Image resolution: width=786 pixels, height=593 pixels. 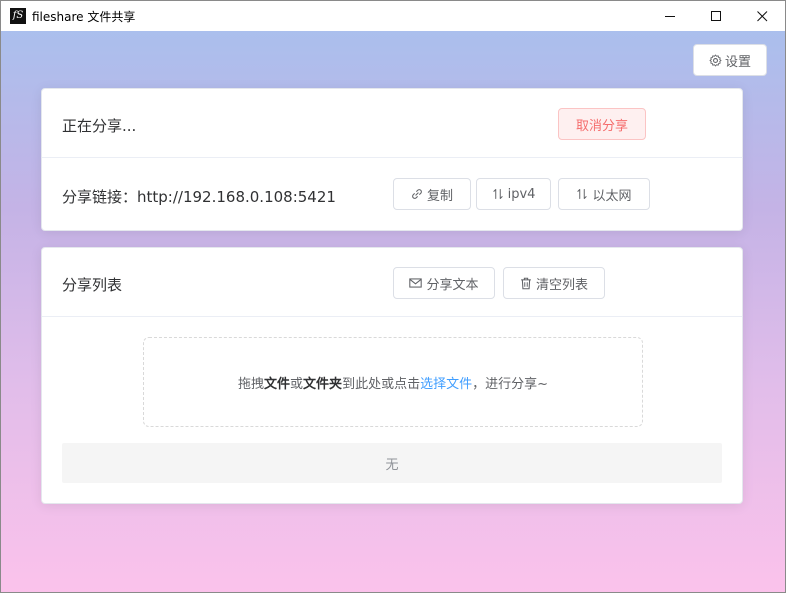 I want to click on app-logo-icon: fS, so click(x=18, y=16).